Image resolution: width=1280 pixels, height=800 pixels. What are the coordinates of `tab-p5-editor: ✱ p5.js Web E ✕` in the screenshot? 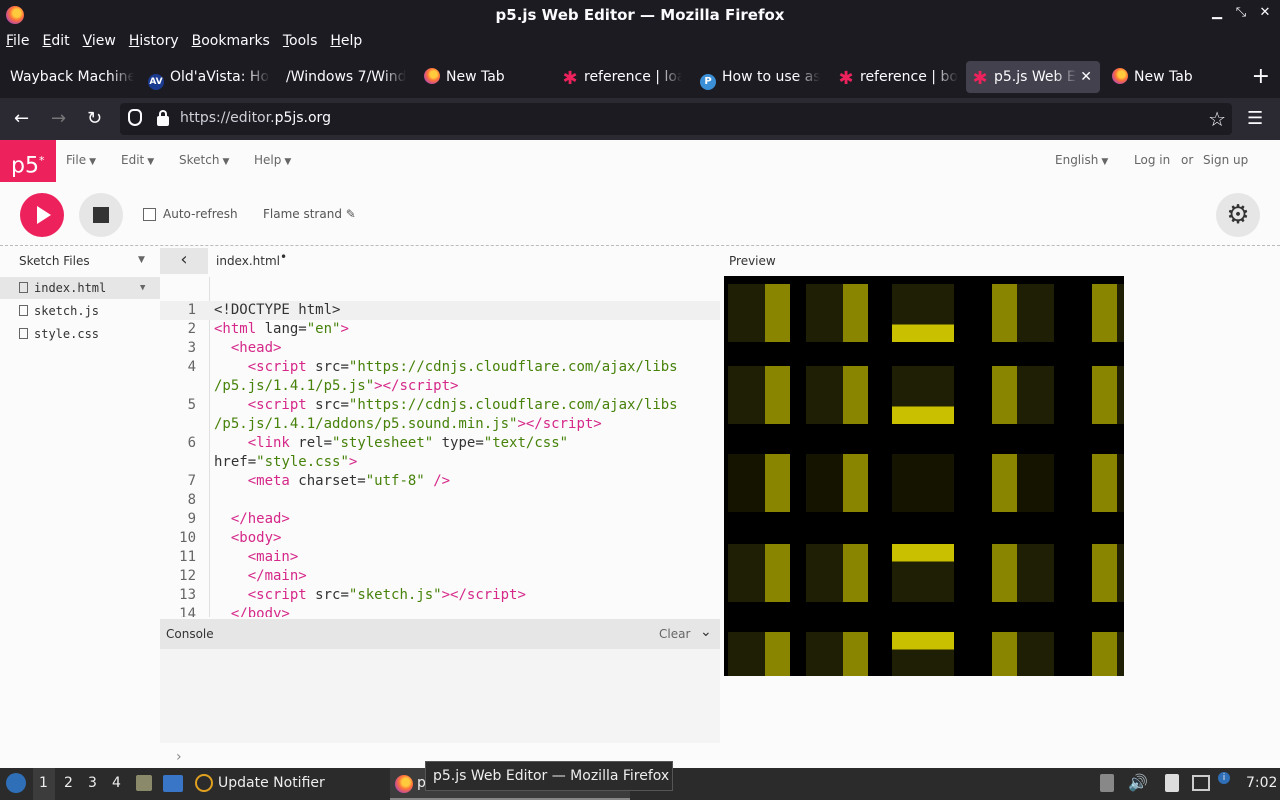 It's located at (1033, 77).